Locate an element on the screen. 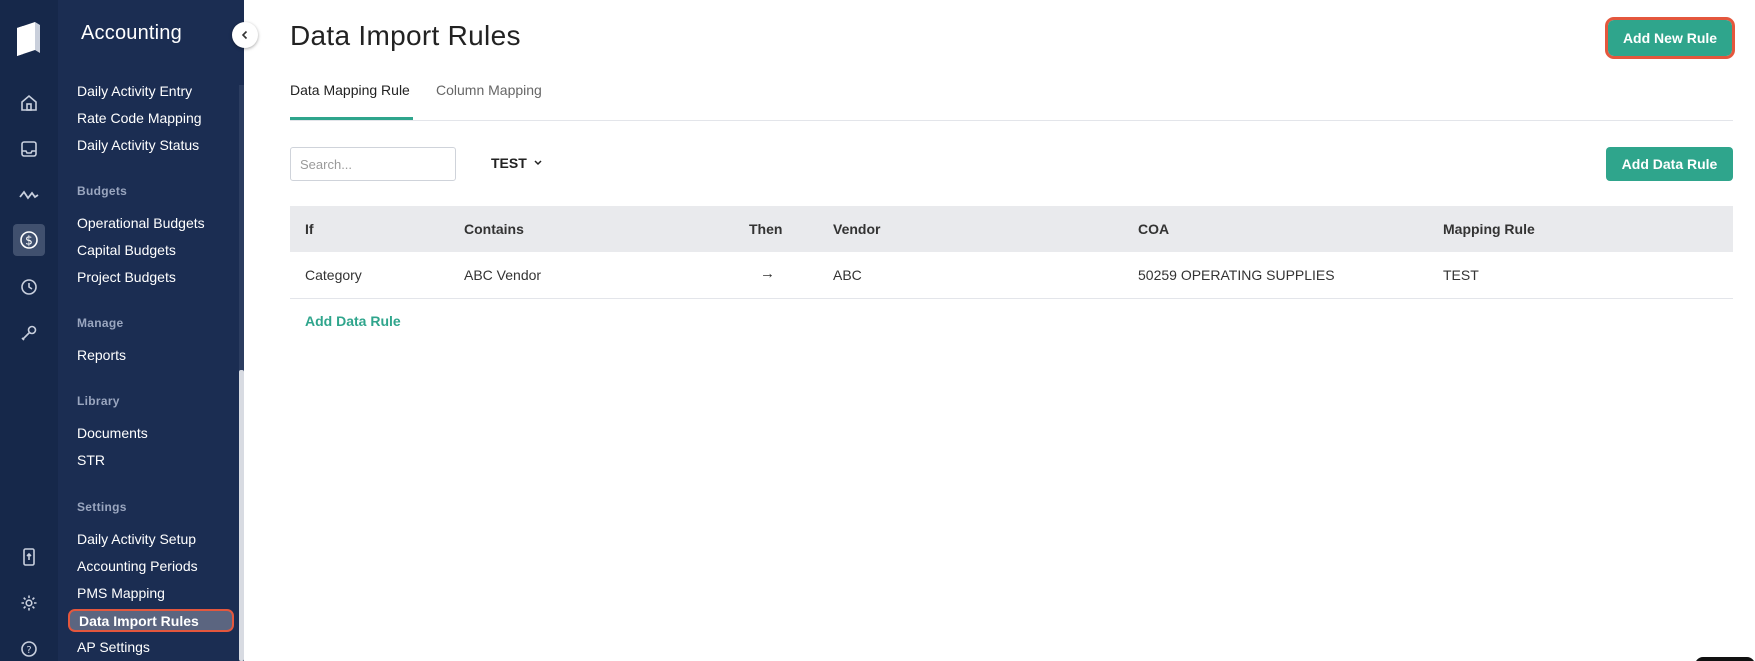 This screenshot has height=661, width=1755. tab-data-mapping-rule: Data Mapping Rule is located at coordinates (351, 101).